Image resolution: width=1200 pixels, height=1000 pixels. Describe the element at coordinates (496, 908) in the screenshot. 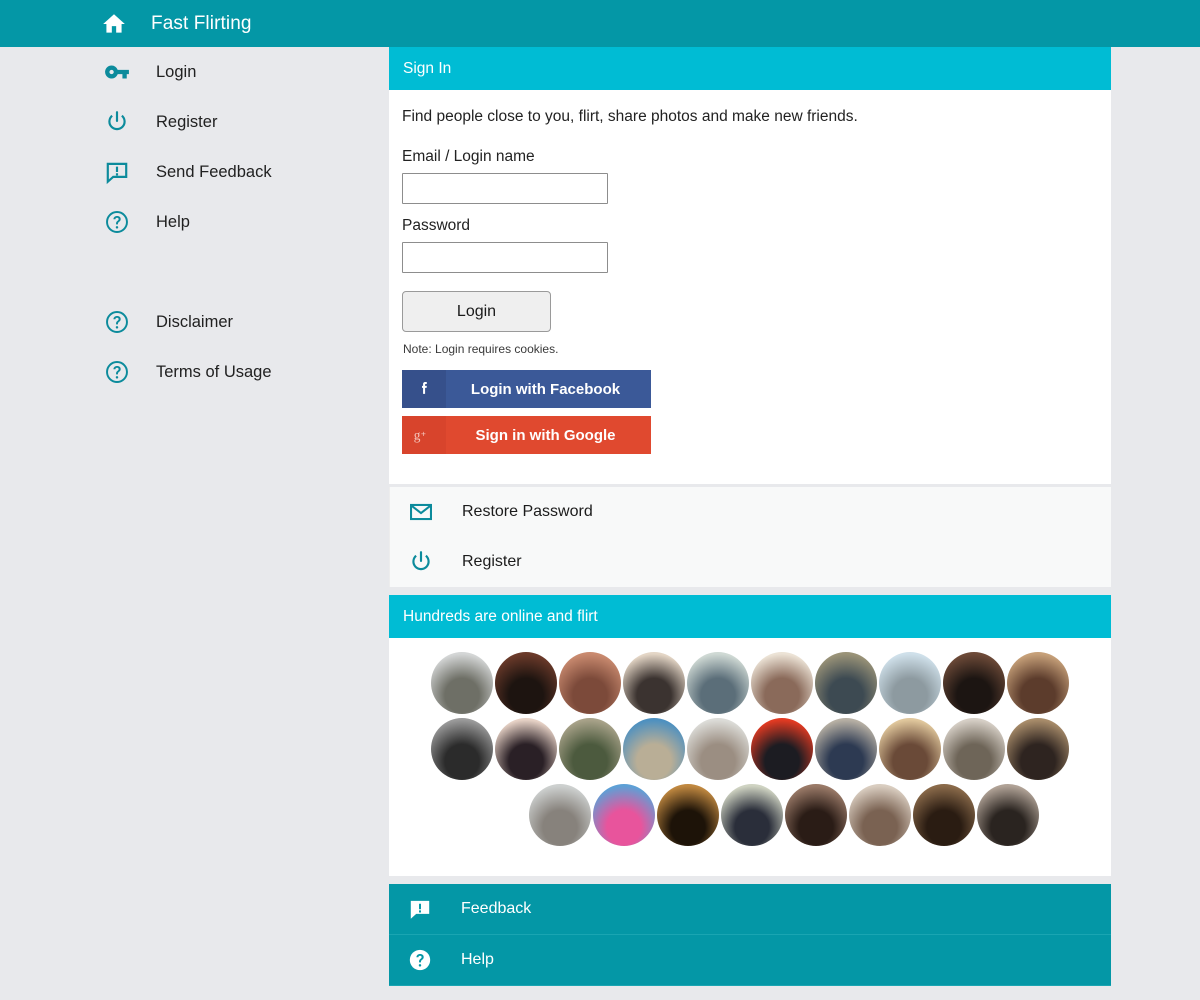

I see `footer-feedback-label: Feedback` at that location.